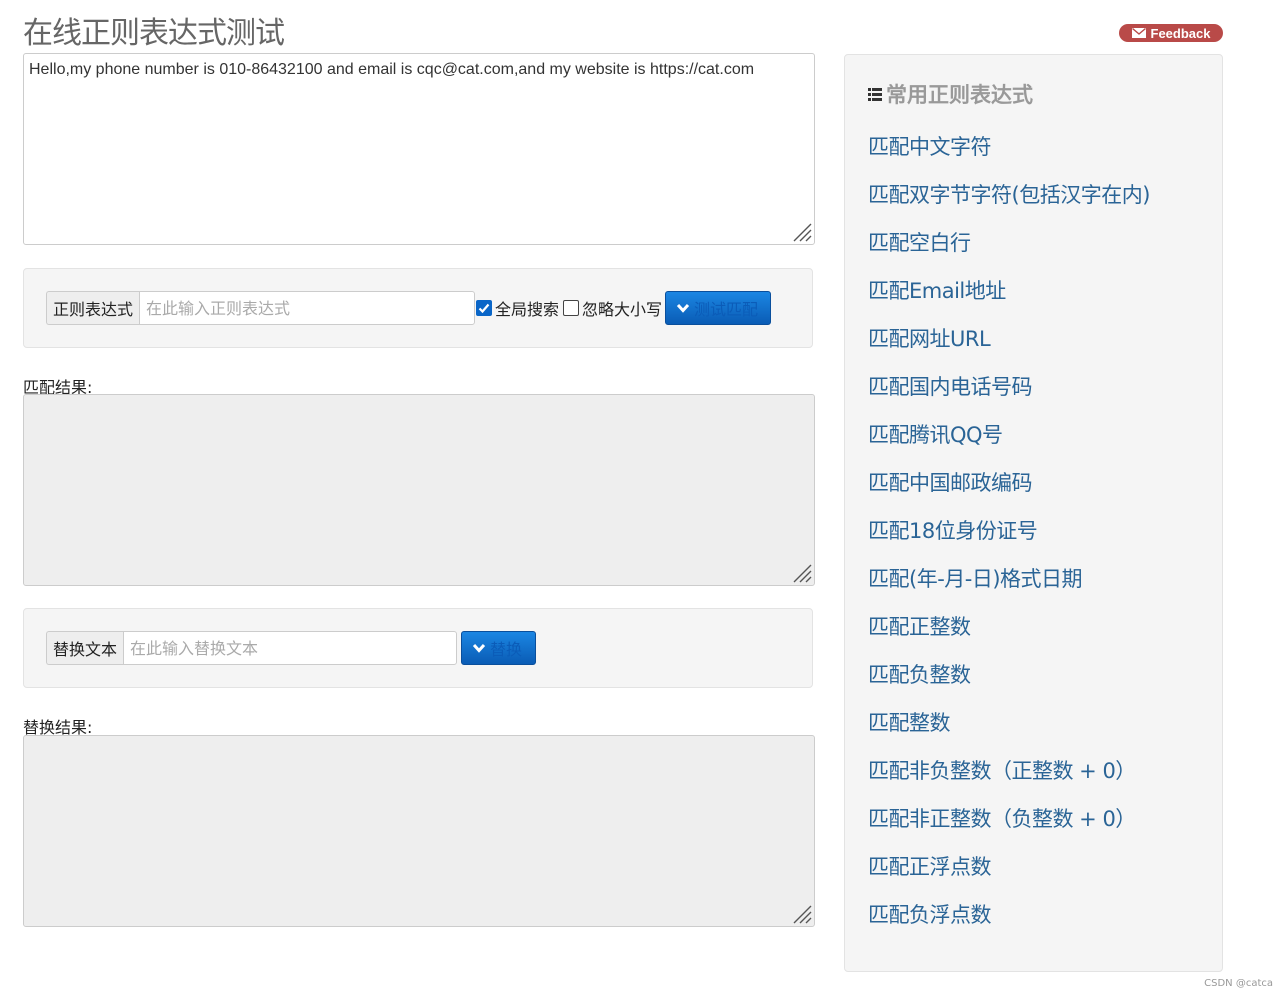 This screenshot has height=999, width=1288. Describe the element at coordinates (1009, 827) in the screenshot. I see `regex-link: 匹配非正整数（负整数 + 0）` at that location.